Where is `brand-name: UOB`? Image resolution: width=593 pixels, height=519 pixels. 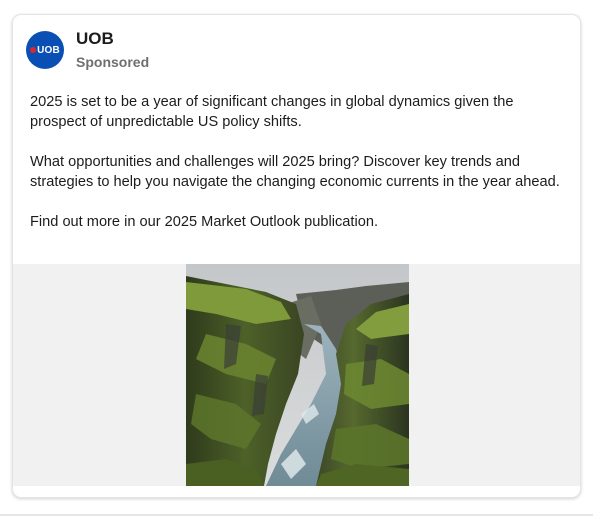 brand-name: UOB is located at coordinates (112, 39).